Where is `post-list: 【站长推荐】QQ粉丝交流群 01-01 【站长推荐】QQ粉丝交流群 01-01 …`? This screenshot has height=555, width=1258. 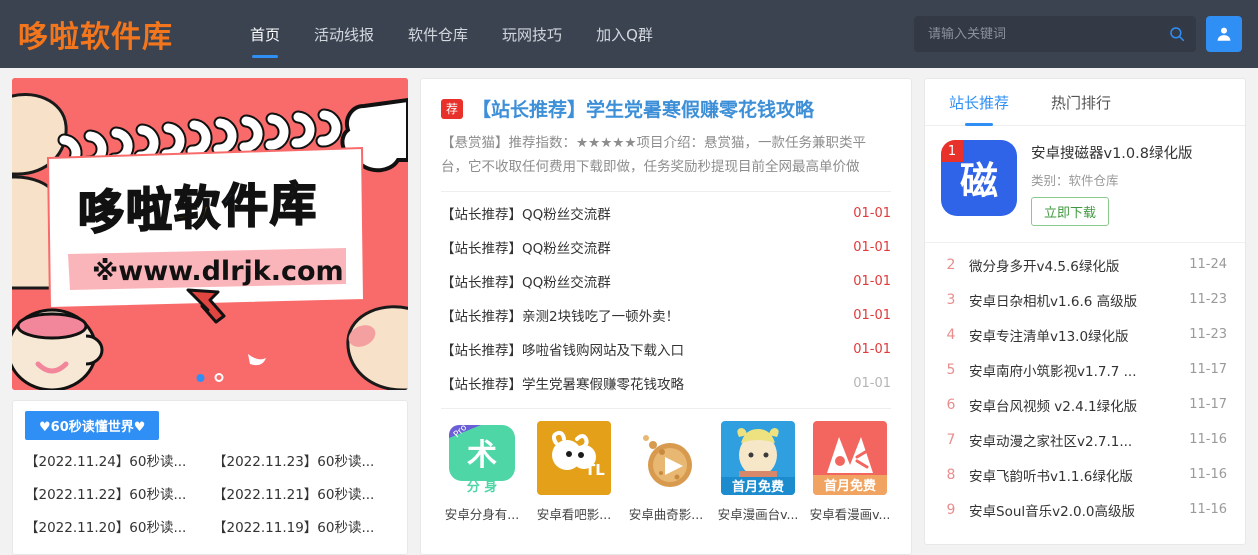
post-list: 【站长推荐】QQ粉丝交流群 01-01 【站长推荐】QQ粉丝交流群 01-01 … is located at coordinates (666, 298).